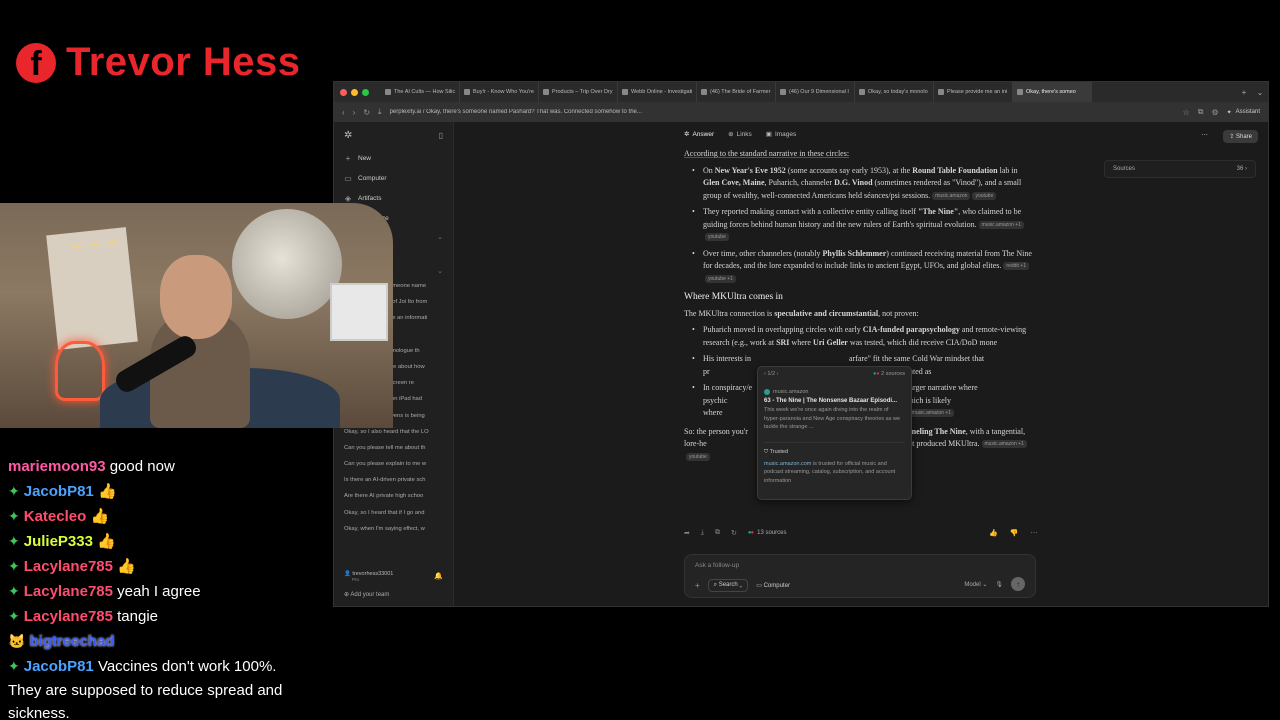 This screenshot has width=1280, height=720. I want to click on model-selector: Model ⌄, so click(975, 584).